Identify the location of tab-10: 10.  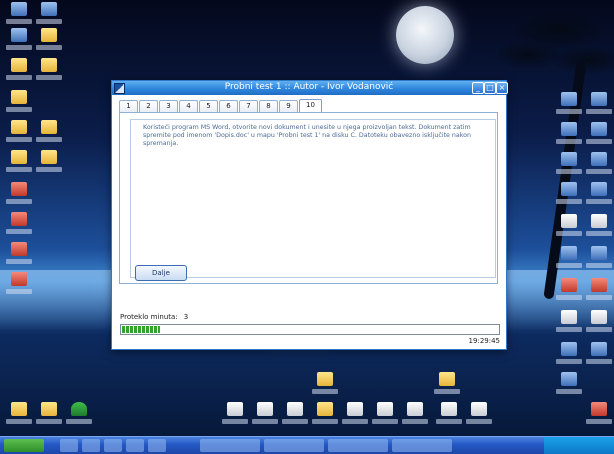
(310, 106).